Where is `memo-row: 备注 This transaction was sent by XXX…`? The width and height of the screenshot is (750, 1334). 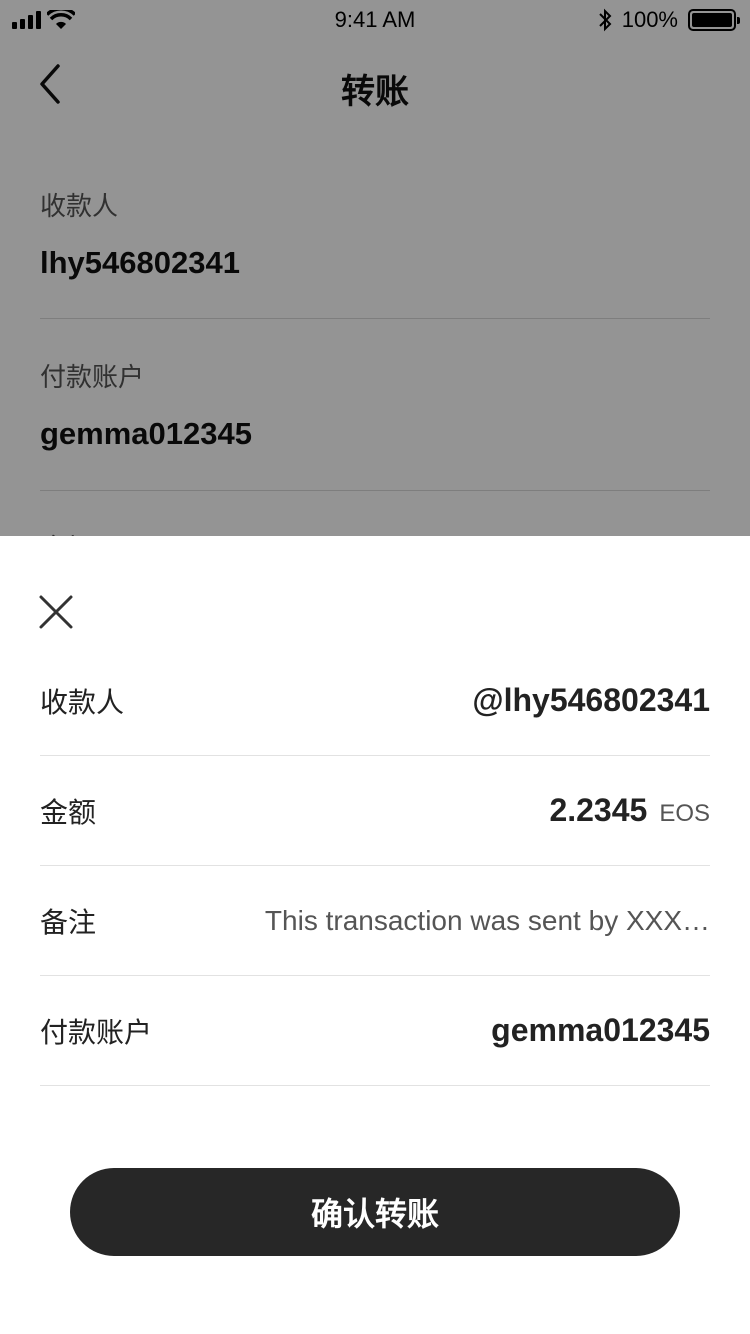
memo-row: 备注 This transaction was sent by XXX… is located at coordinates (375, 921).